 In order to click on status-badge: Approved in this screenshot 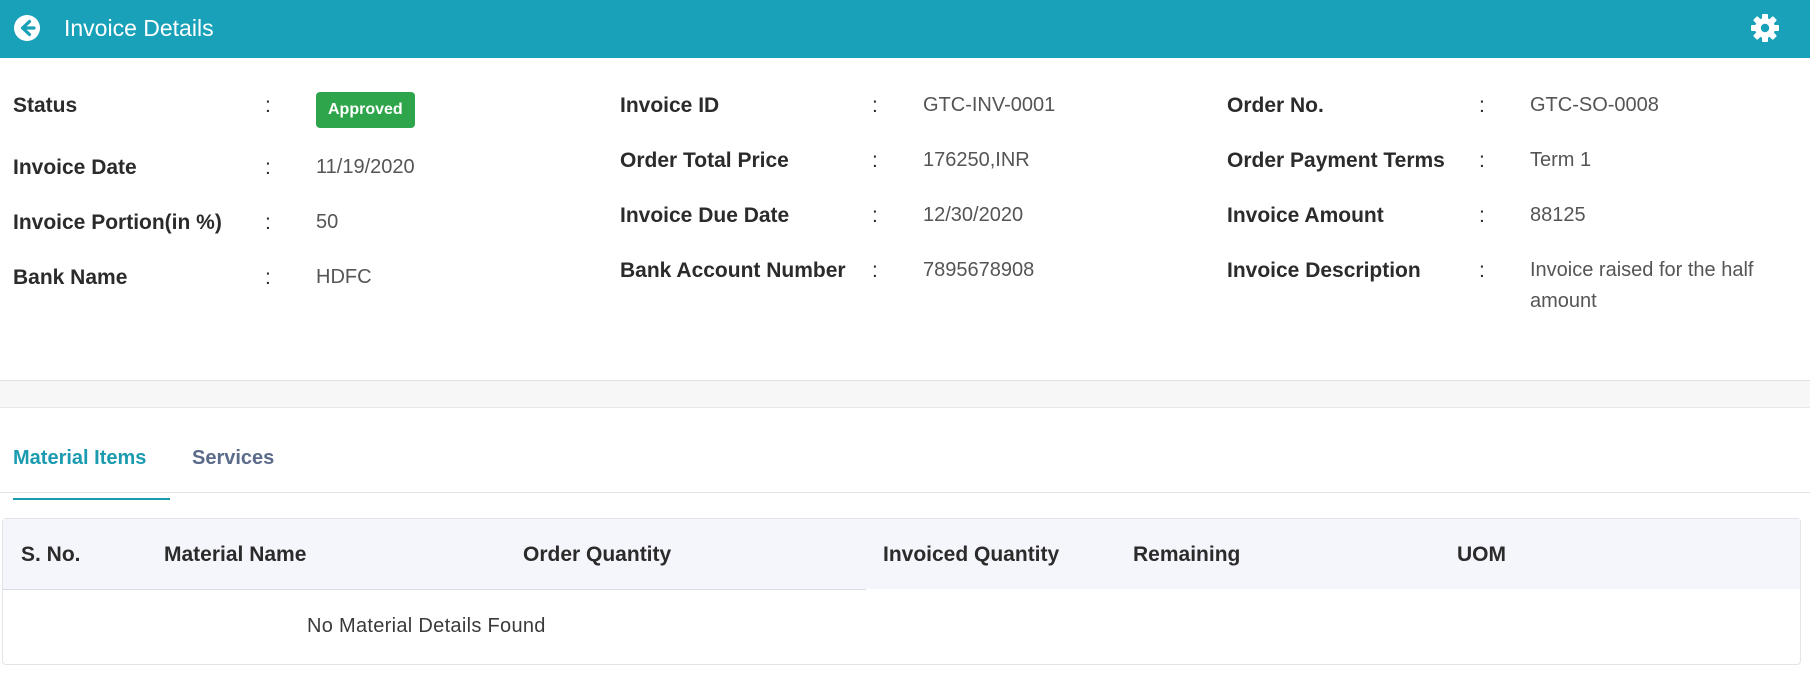, I will do `click(365, 110)`.